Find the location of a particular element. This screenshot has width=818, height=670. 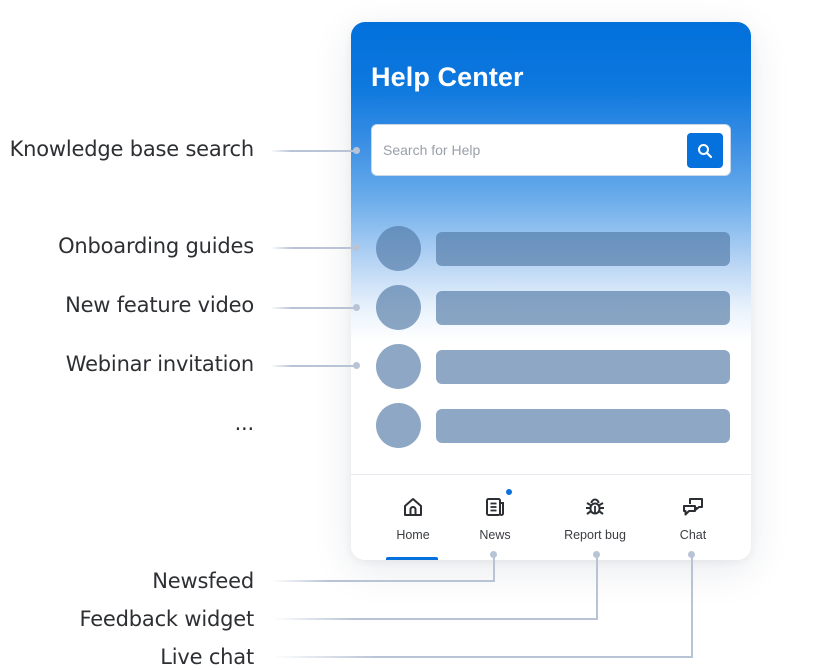

connector-feedback-vertical is located at coordinates (597, 587).